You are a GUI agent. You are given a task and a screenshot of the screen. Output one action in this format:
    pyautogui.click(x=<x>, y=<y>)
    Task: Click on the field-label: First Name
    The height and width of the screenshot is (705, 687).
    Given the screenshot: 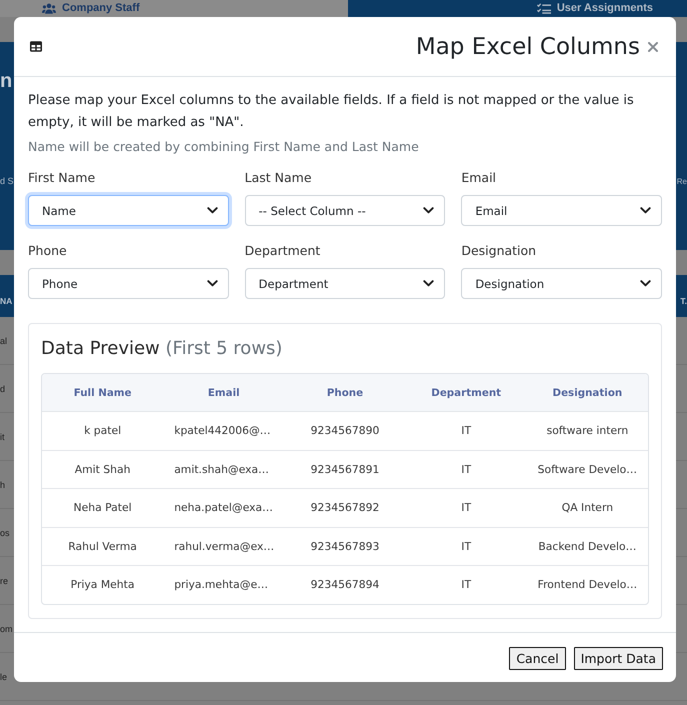 What is the action you would take?
    pyautogui.click(x=62, y=178)
    